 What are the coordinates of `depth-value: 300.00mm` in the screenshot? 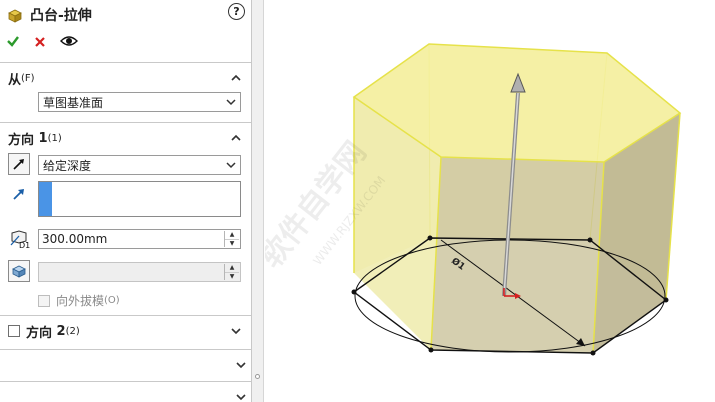 It's located at (75, 239).